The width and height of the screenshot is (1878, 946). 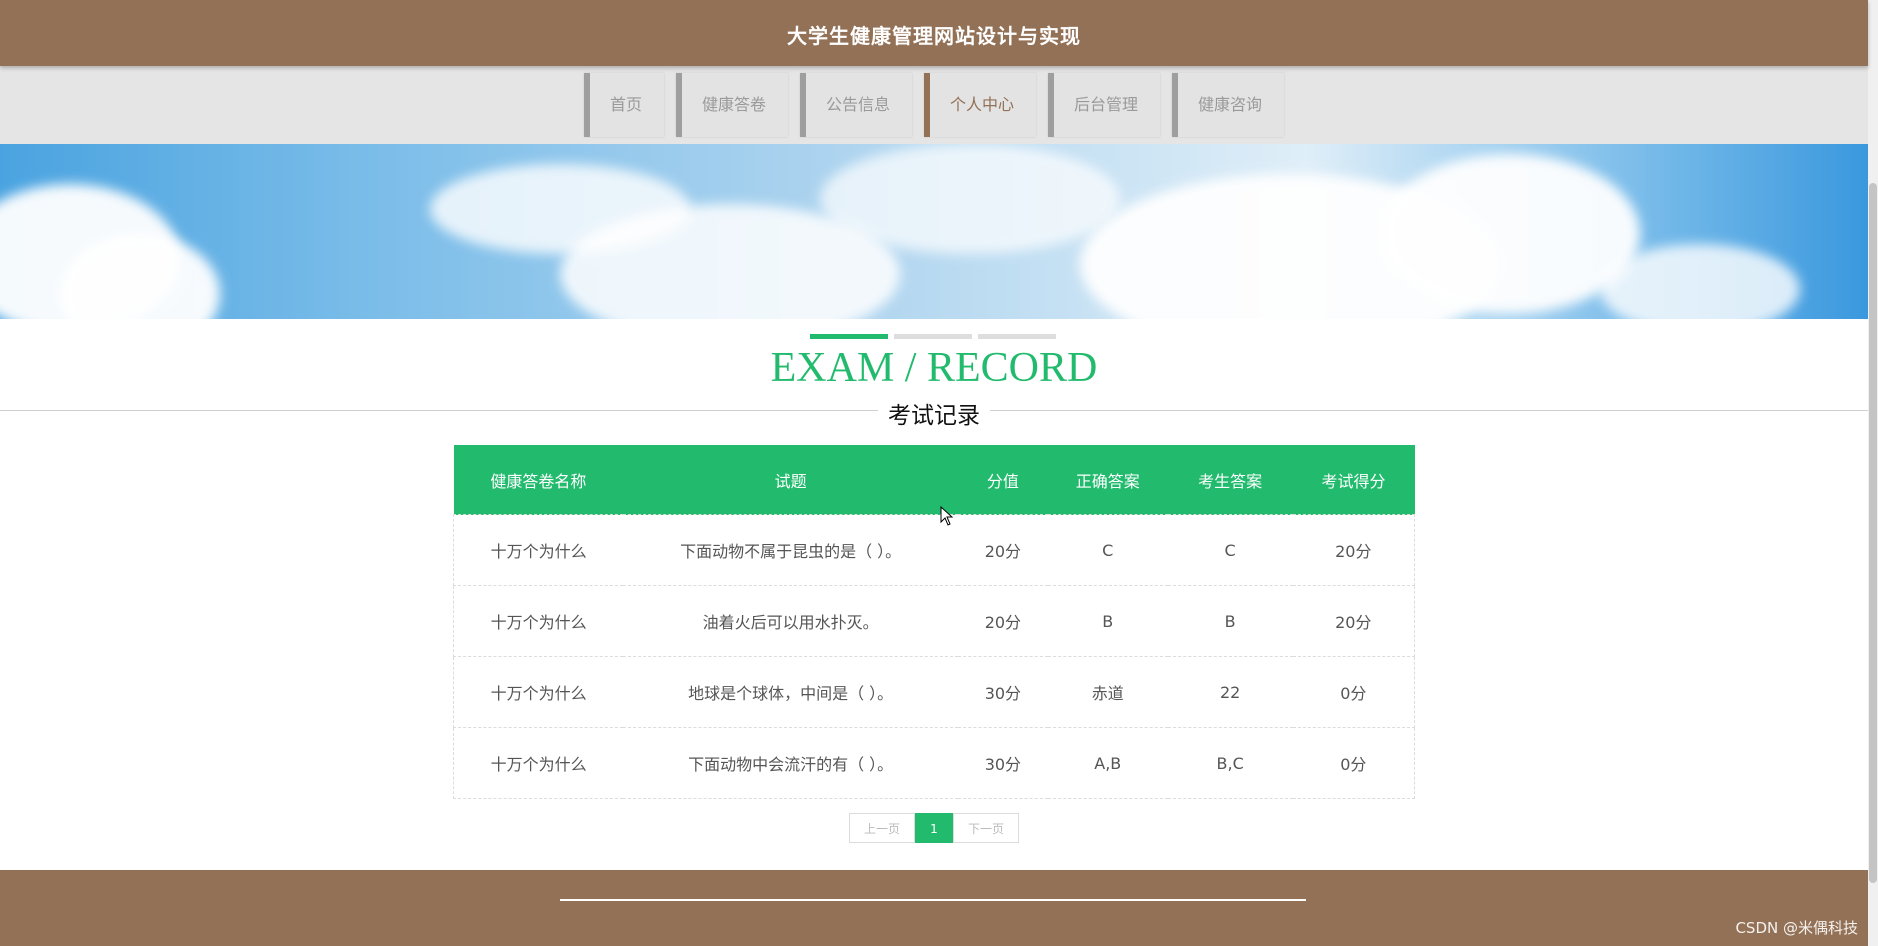 I want to click on section-indicator, so click(x=933, y=336).